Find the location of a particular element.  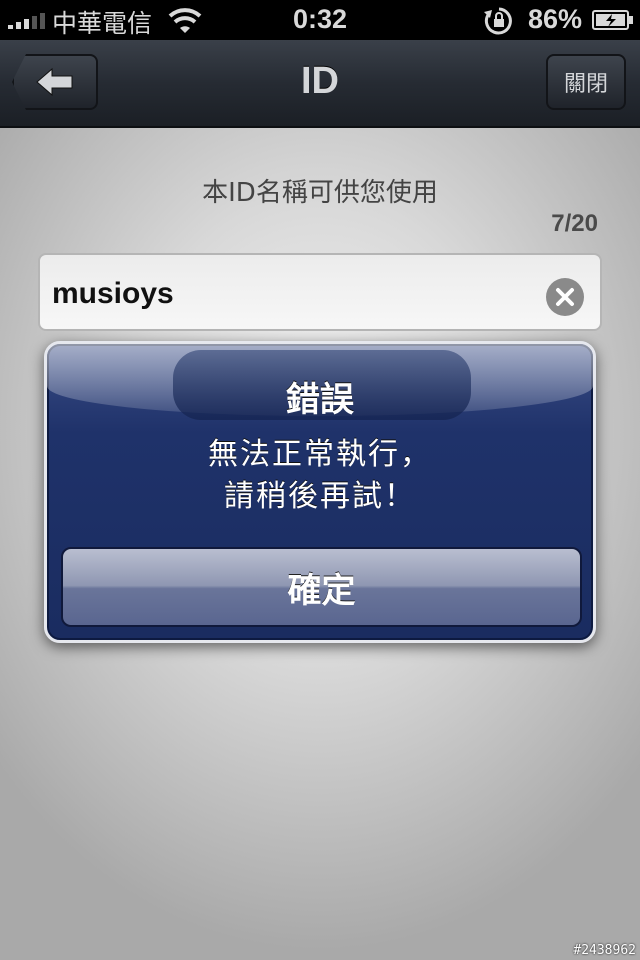

character-count: 7/20 is located at coordinates (574, 223).